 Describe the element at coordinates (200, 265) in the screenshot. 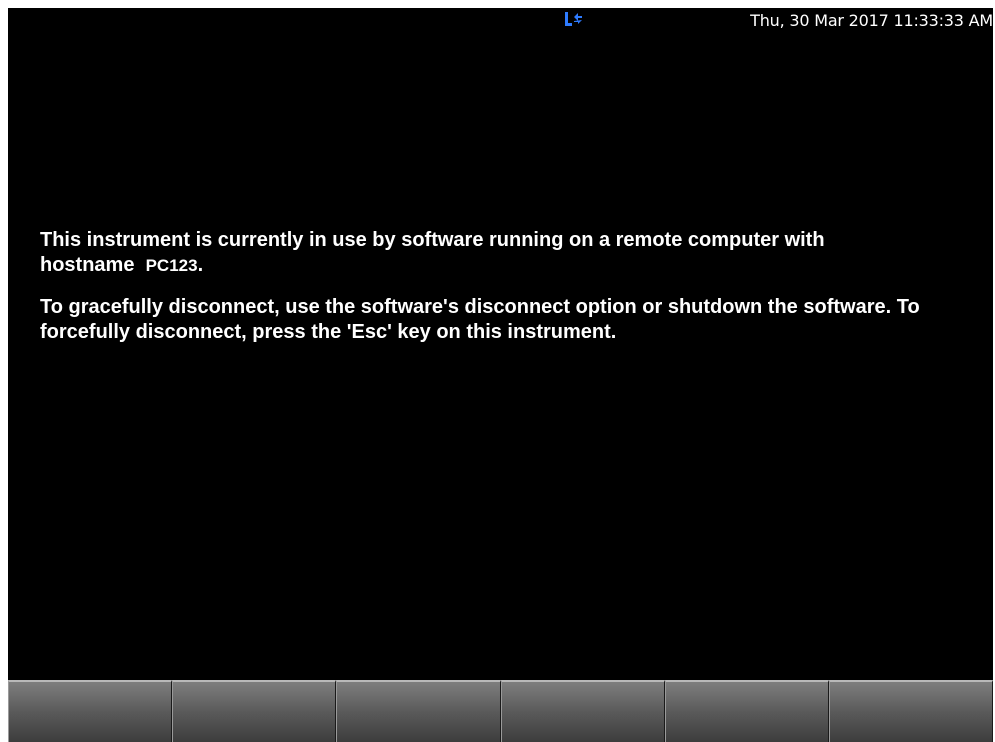

I see `hostname-period: .` at that location.